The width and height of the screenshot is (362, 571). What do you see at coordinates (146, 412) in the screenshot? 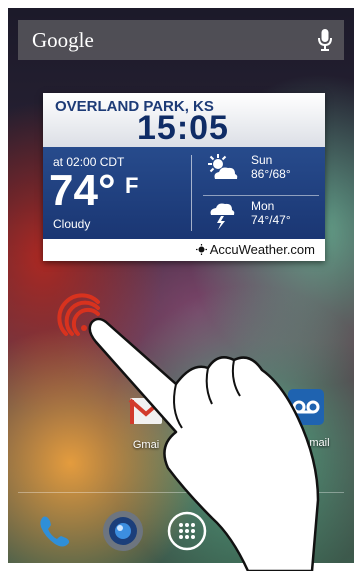
I see `gmail-icon` at bounding box center [146, 412].